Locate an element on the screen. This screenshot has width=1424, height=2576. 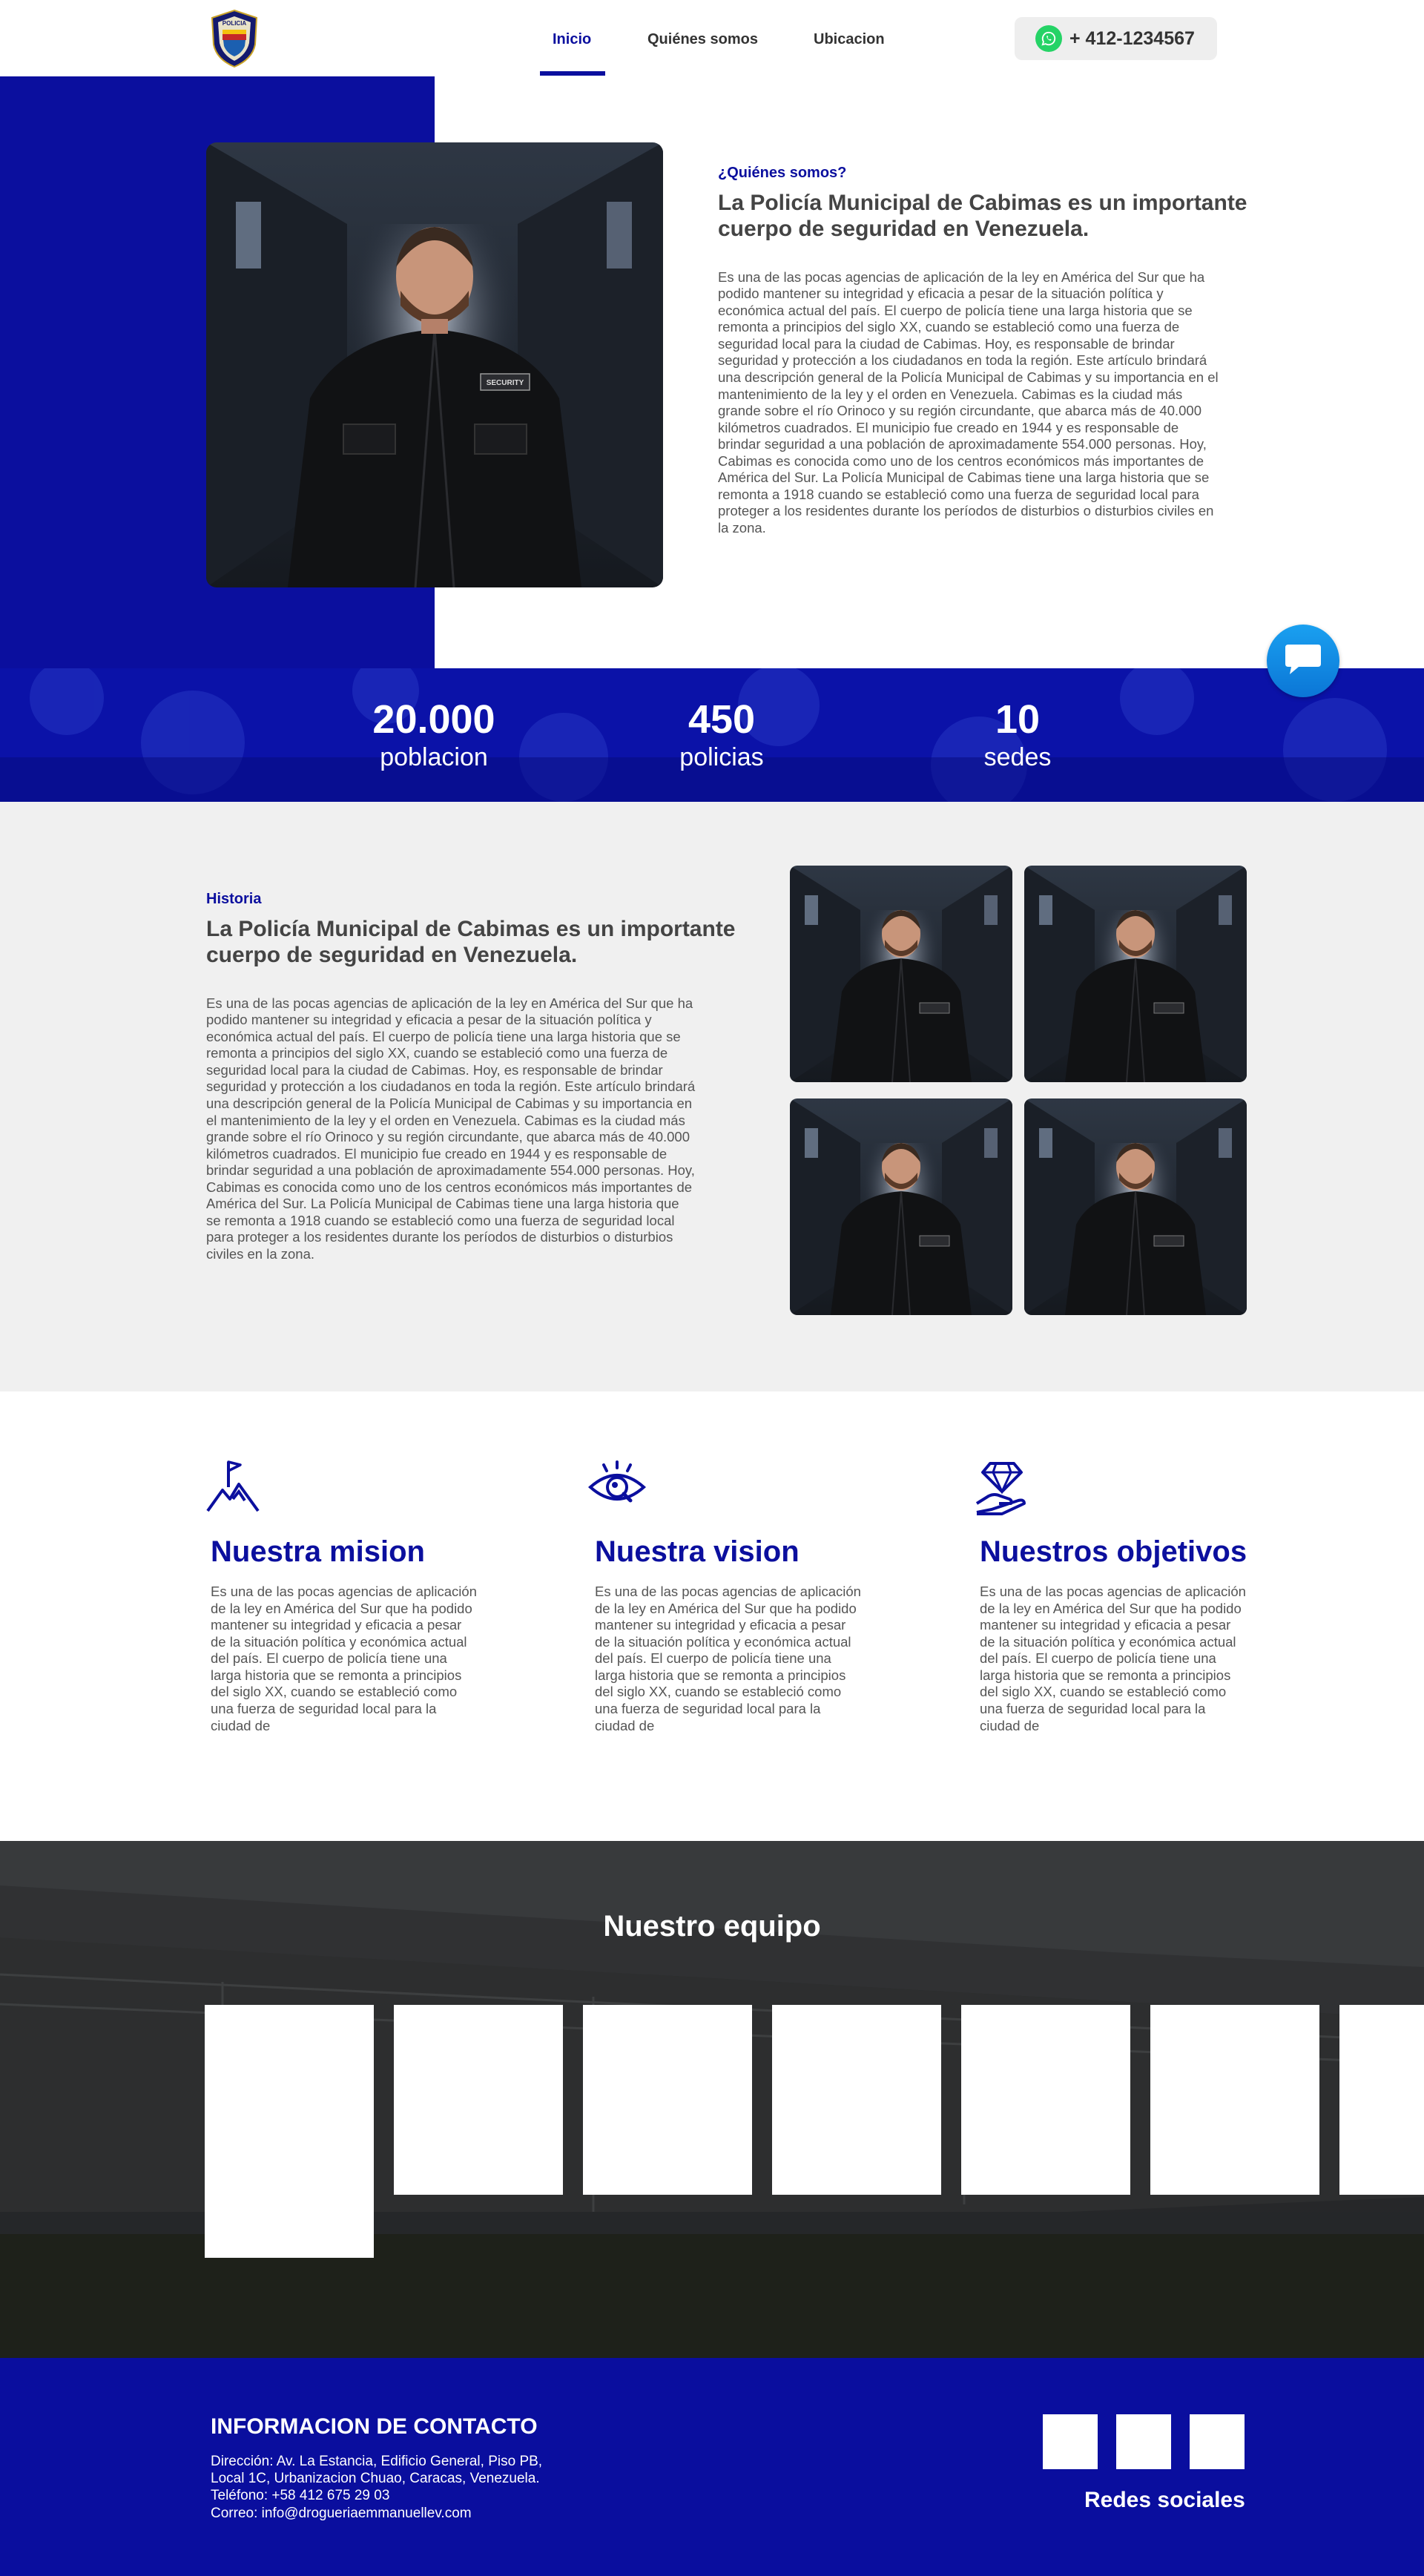
stat-sedes: 10 sedes is located at coordinates (1017, 736).